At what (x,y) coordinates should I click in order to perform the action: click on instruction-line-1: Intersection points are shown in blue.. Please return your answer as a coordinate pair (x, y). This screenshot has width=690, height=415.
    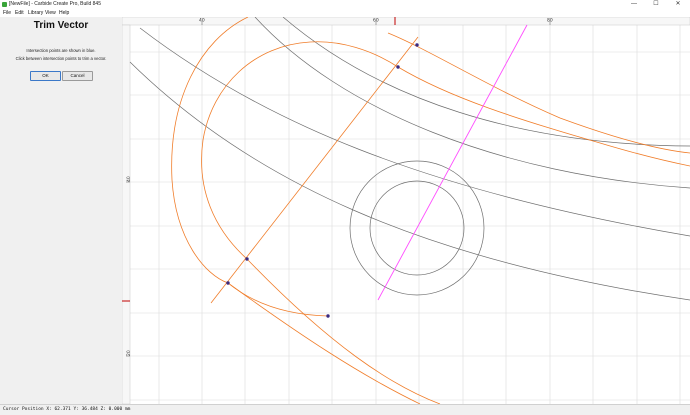
    Looking at the image, I should click on (61, 50).